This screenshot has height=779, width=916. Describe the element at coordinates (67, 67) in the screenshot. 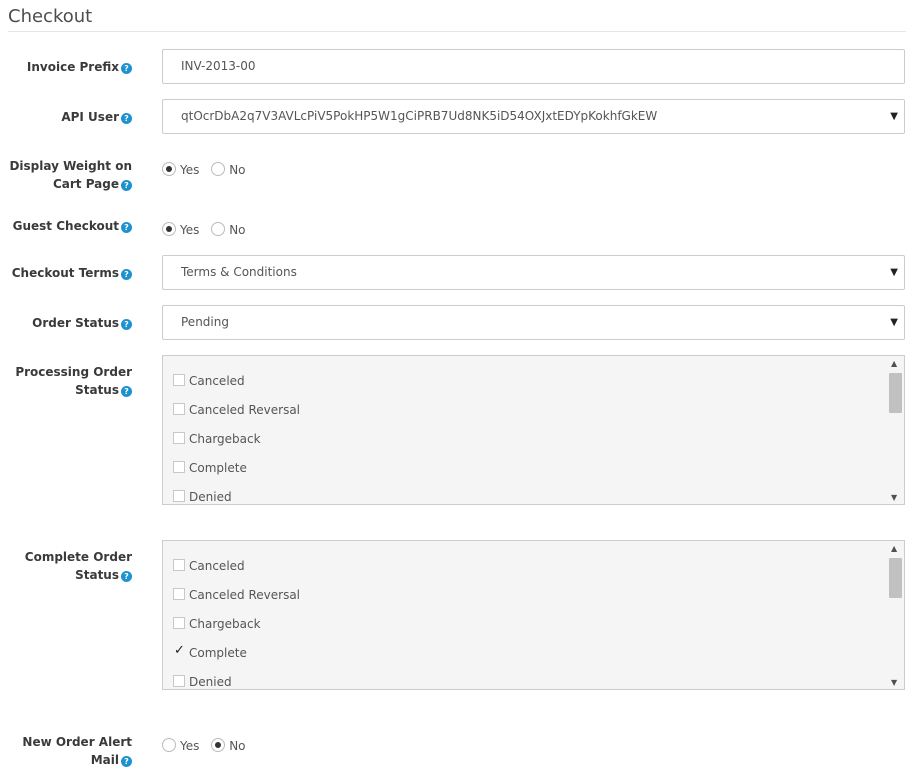

I see `invoice-prefix-label: Invoice Prefix?` at that location.